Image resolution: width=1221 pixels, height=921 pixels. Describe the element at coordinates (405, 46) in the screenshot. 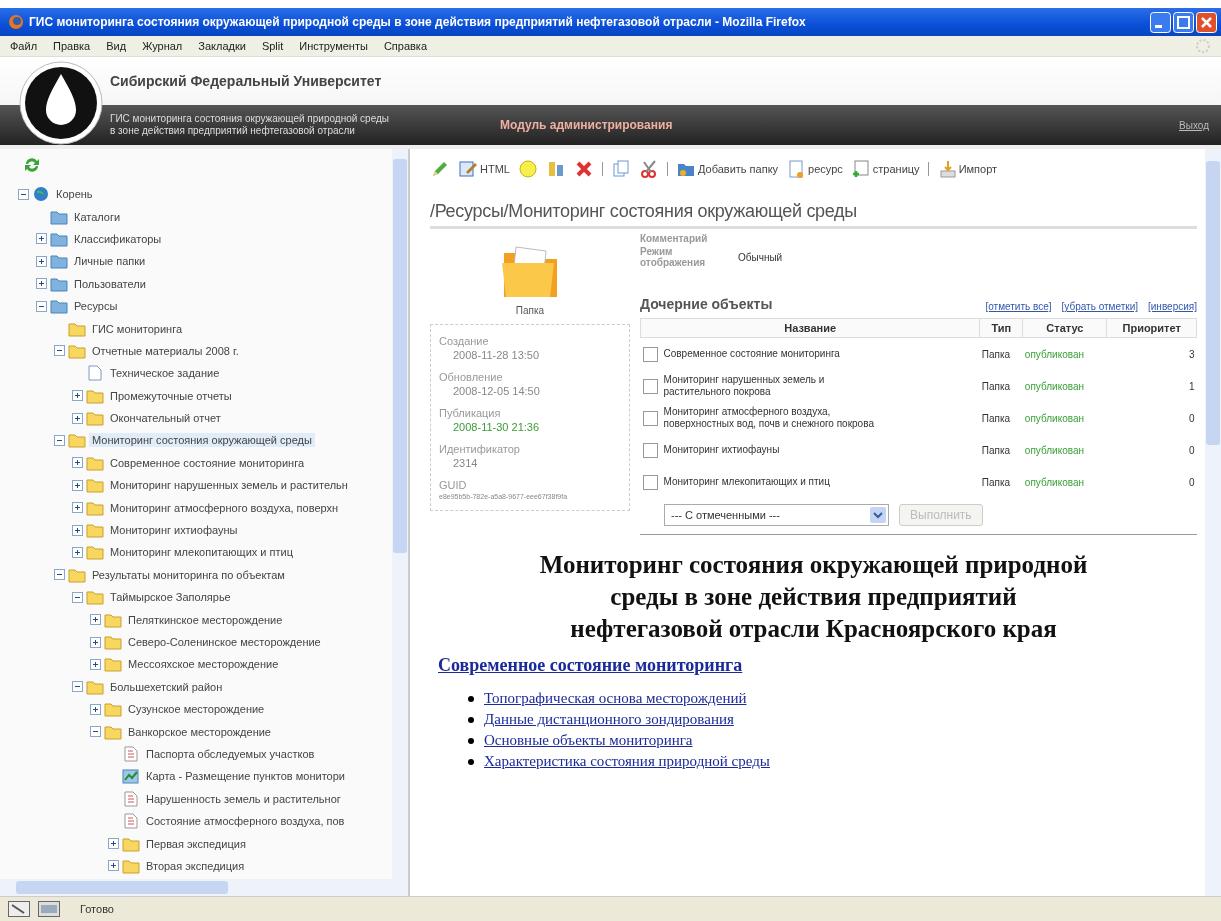

I see `menu-item: Справка` at that location.